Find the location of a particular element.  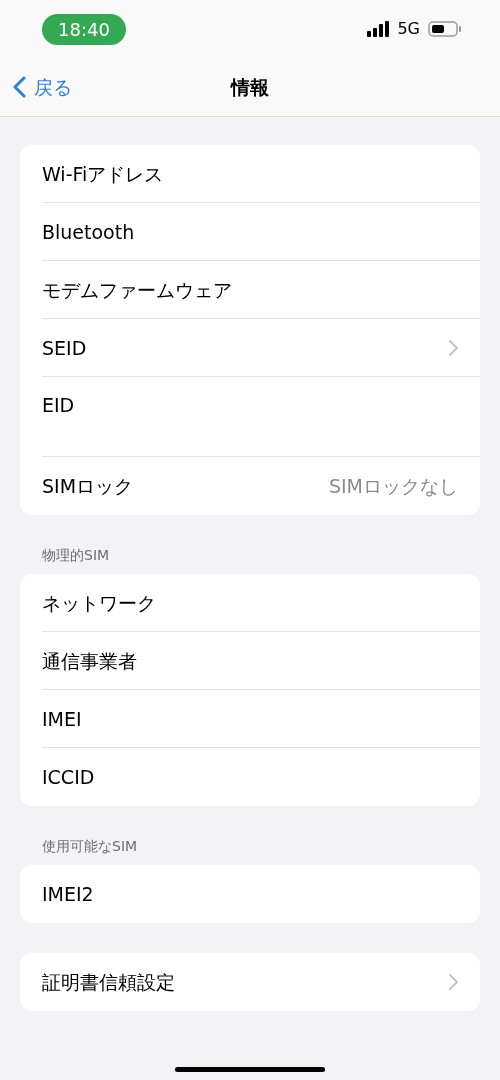

row-label: ネットワーク is located at coordinates (99, 603).